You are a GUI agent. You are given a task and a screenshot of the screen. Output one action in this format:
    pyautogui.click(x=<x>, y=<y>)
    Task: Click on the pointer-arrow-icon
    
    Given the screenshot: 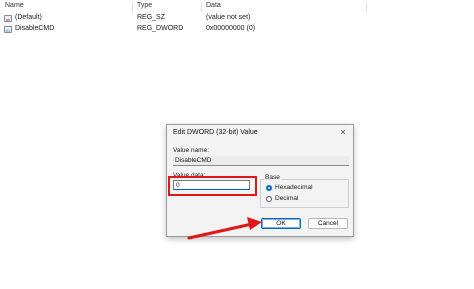 What is the action you would take?
    pyautogui.click(x=224, y=228)
    